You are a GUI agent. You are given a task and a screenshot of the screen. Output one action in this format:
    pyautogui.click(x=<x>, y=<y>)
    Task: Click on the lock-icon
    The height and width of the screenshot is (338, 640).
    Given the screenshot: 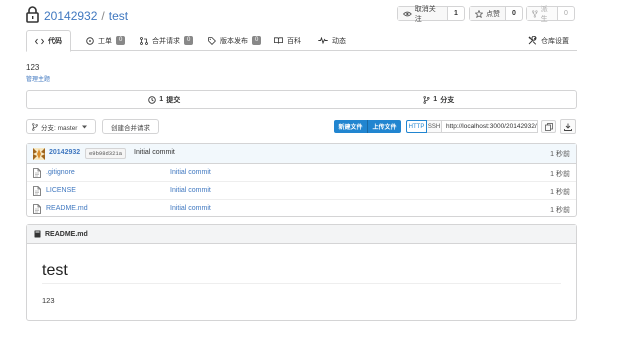 What is the action you would take?
    pyautogui.click(x=32, y=14)
    